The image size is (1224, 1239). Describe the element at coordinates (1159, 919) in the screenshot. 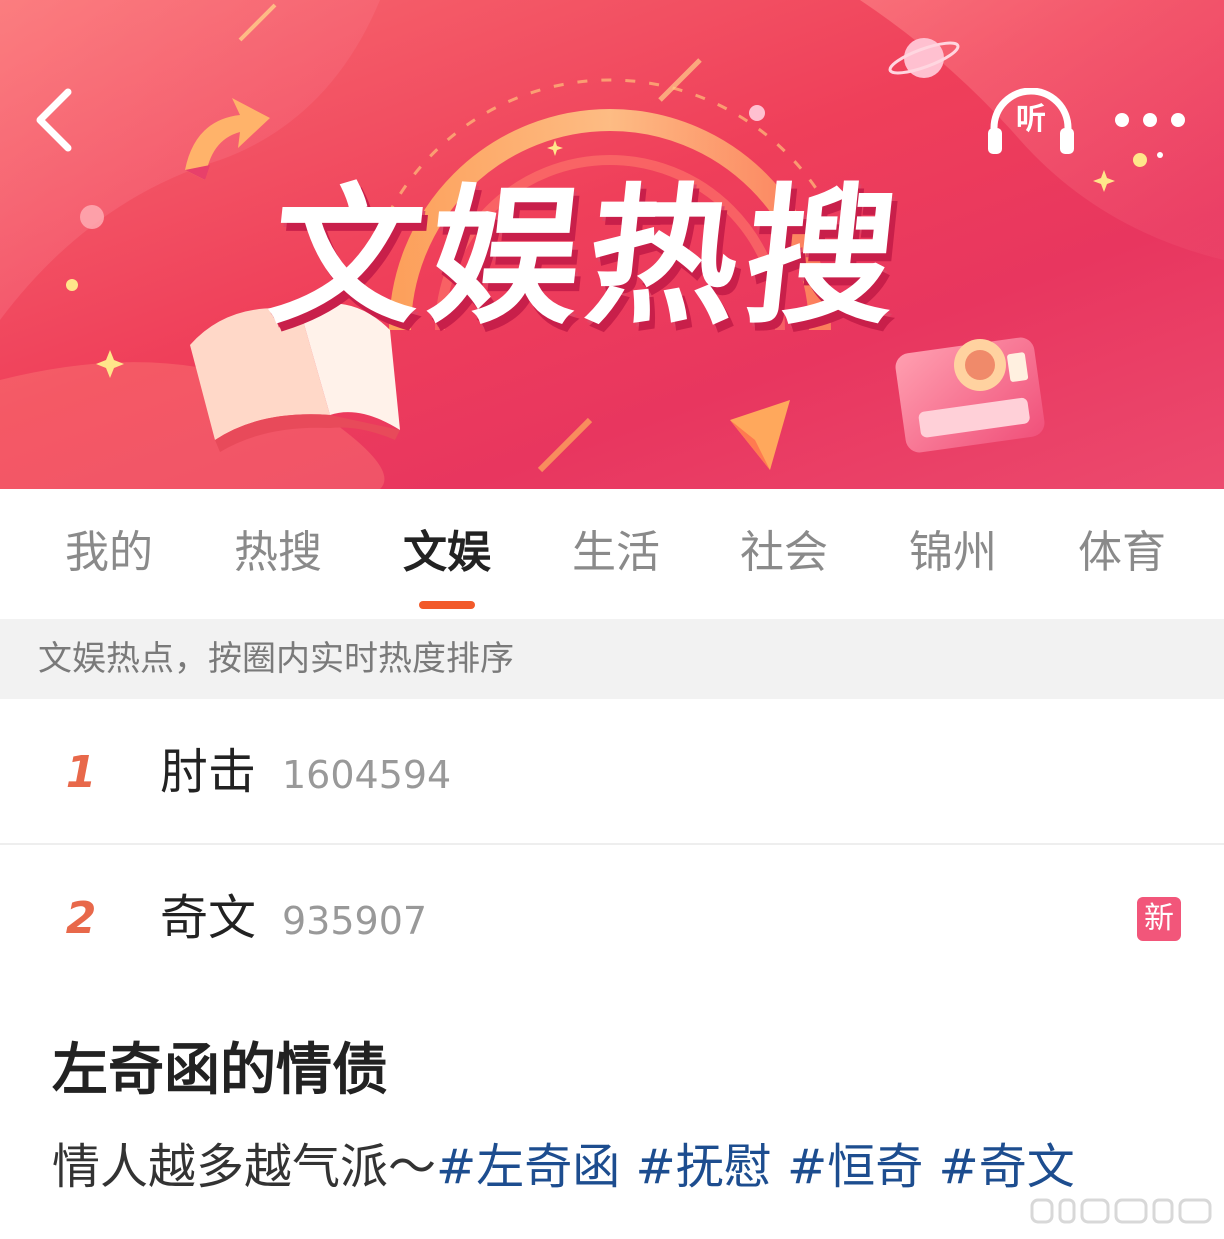

I see `new-badge: 新` at that location.